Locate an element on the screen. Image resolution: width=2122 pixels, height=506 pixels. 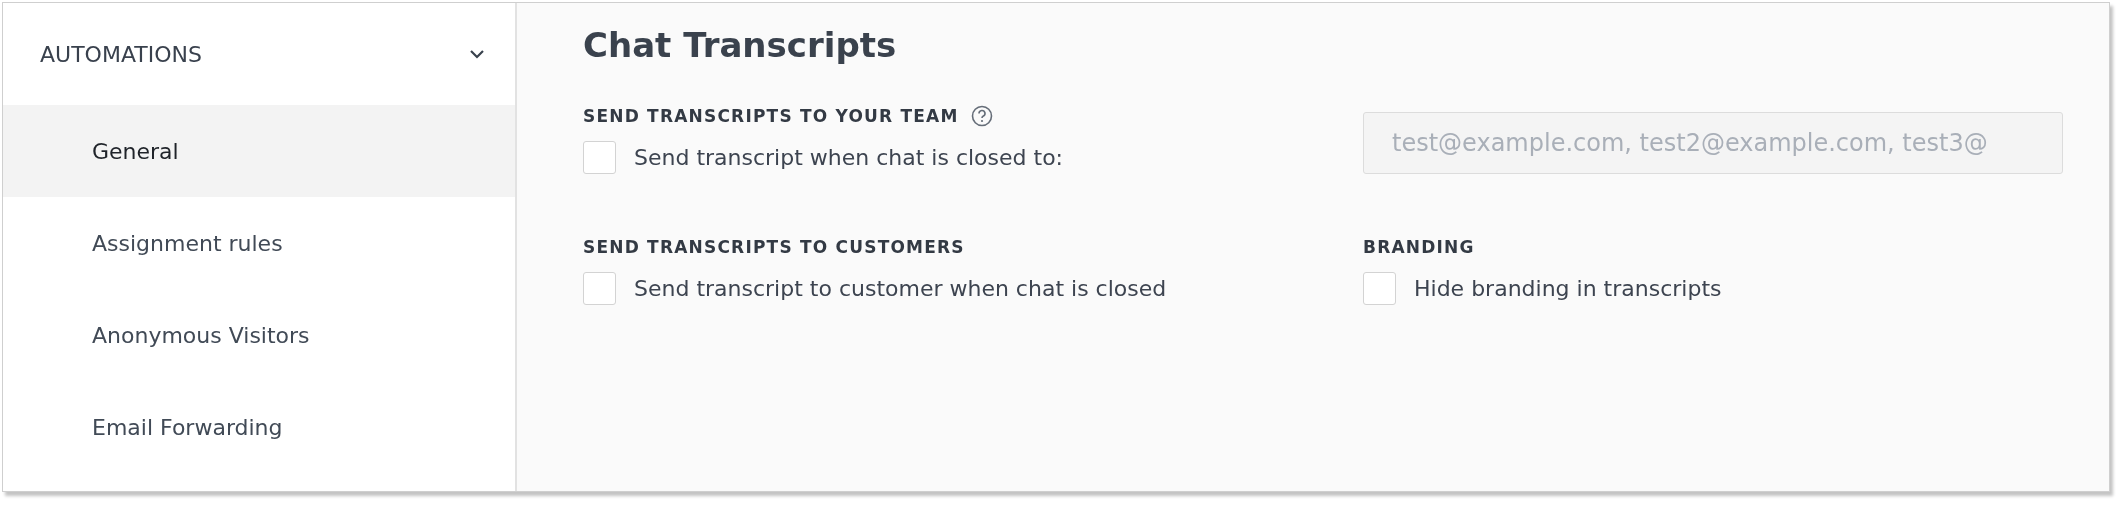
section-header: AUTOMATIONS is located at coordinates (121, 54).